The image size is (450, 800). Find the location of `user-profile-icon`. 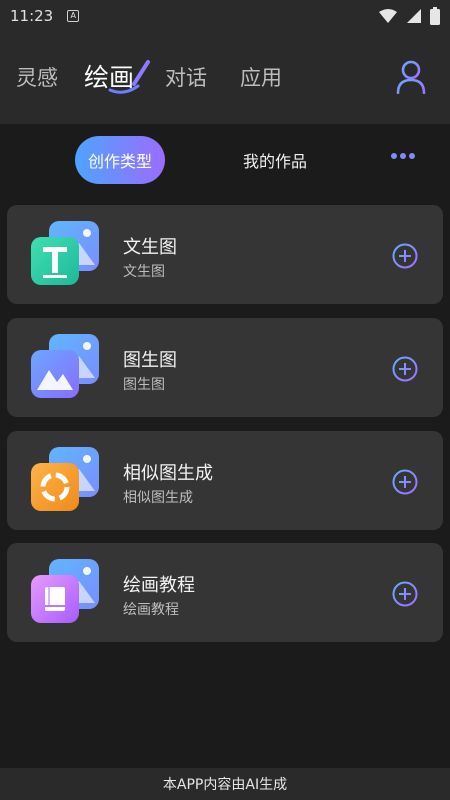

user-profile-icon is located at coordinates (411, 77).